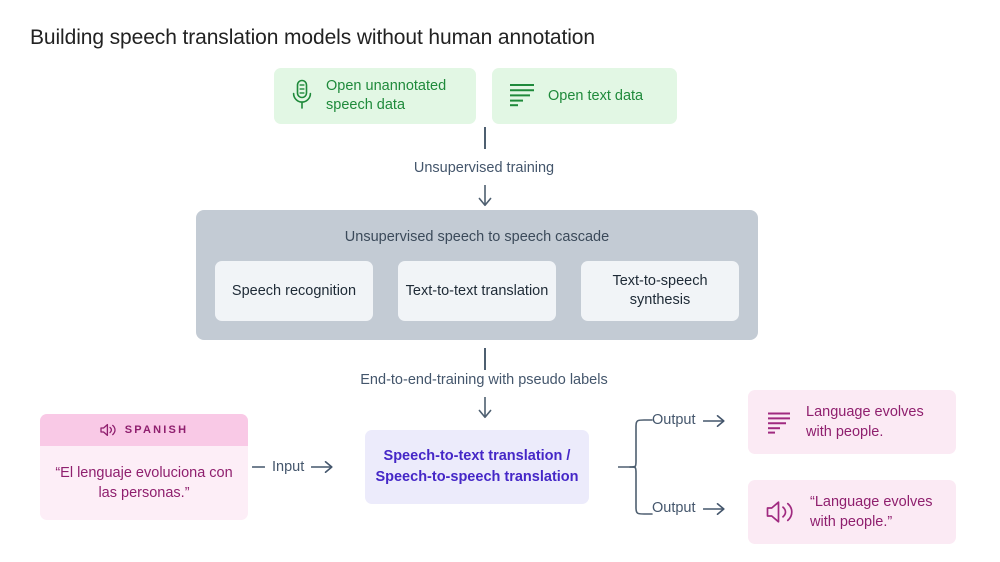  I want to click on output-connector-audio-label: Output, so click(674, 508).